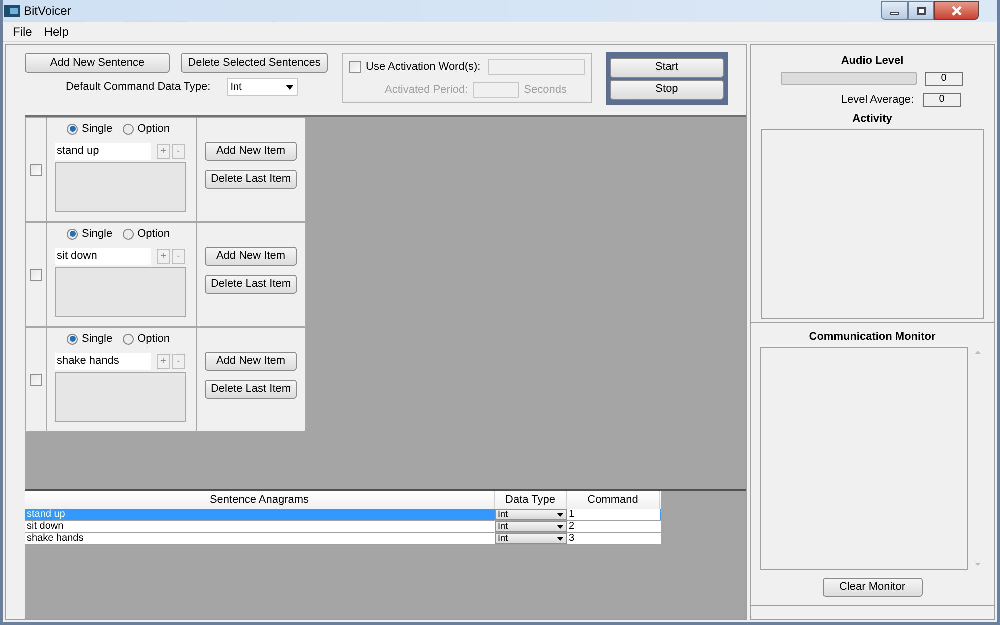  What do you see at coordinates (55, 538) in the screenshot?
I see `table-cell-text: shake hands` at bounding box center [55, 538].